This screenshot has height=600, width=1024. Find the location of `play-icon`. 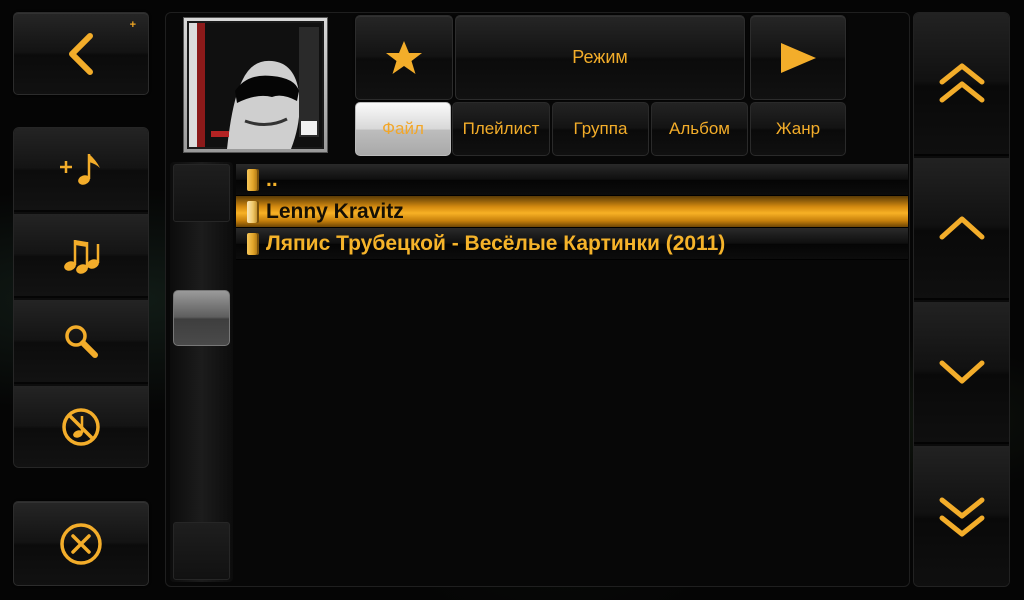

play-icon is located at coordinates (798, 57).